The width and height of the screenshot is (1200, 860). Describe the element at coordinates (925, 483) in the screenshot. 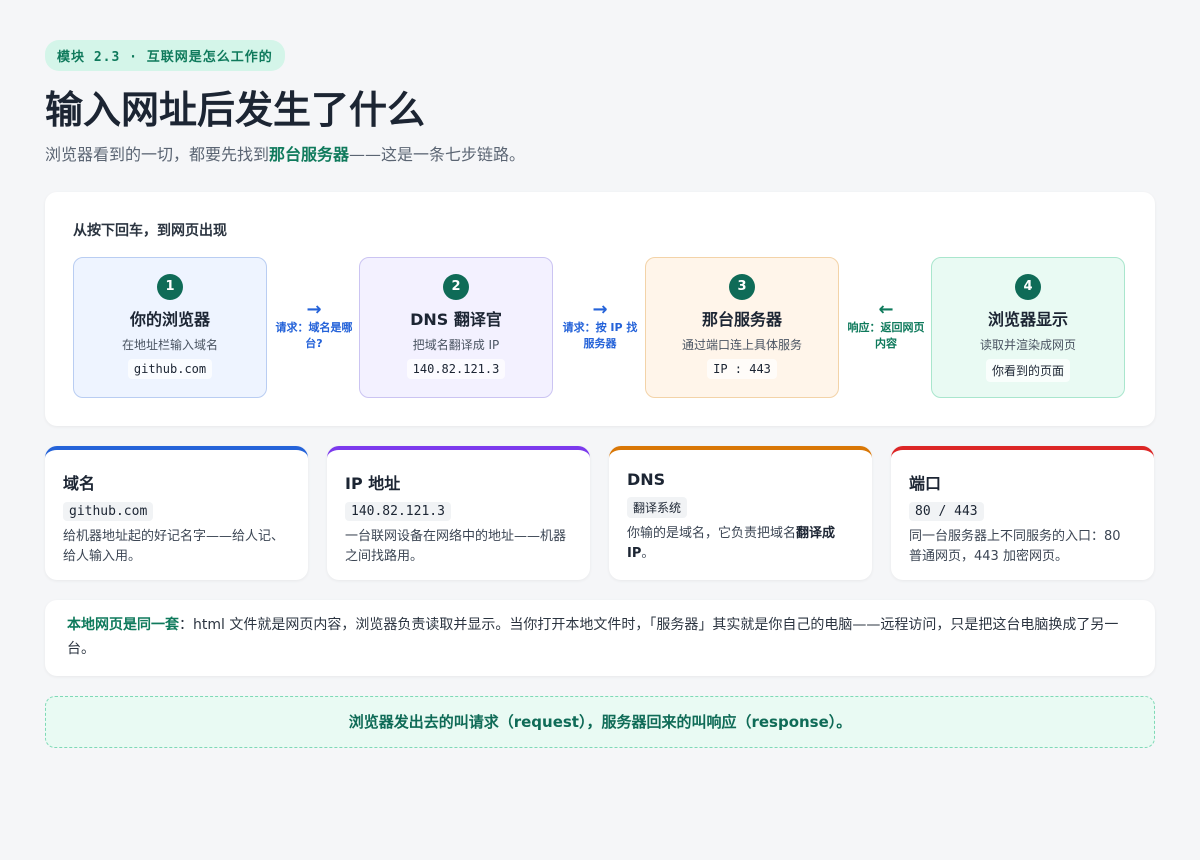

I see `term-title: 端口` at that location.